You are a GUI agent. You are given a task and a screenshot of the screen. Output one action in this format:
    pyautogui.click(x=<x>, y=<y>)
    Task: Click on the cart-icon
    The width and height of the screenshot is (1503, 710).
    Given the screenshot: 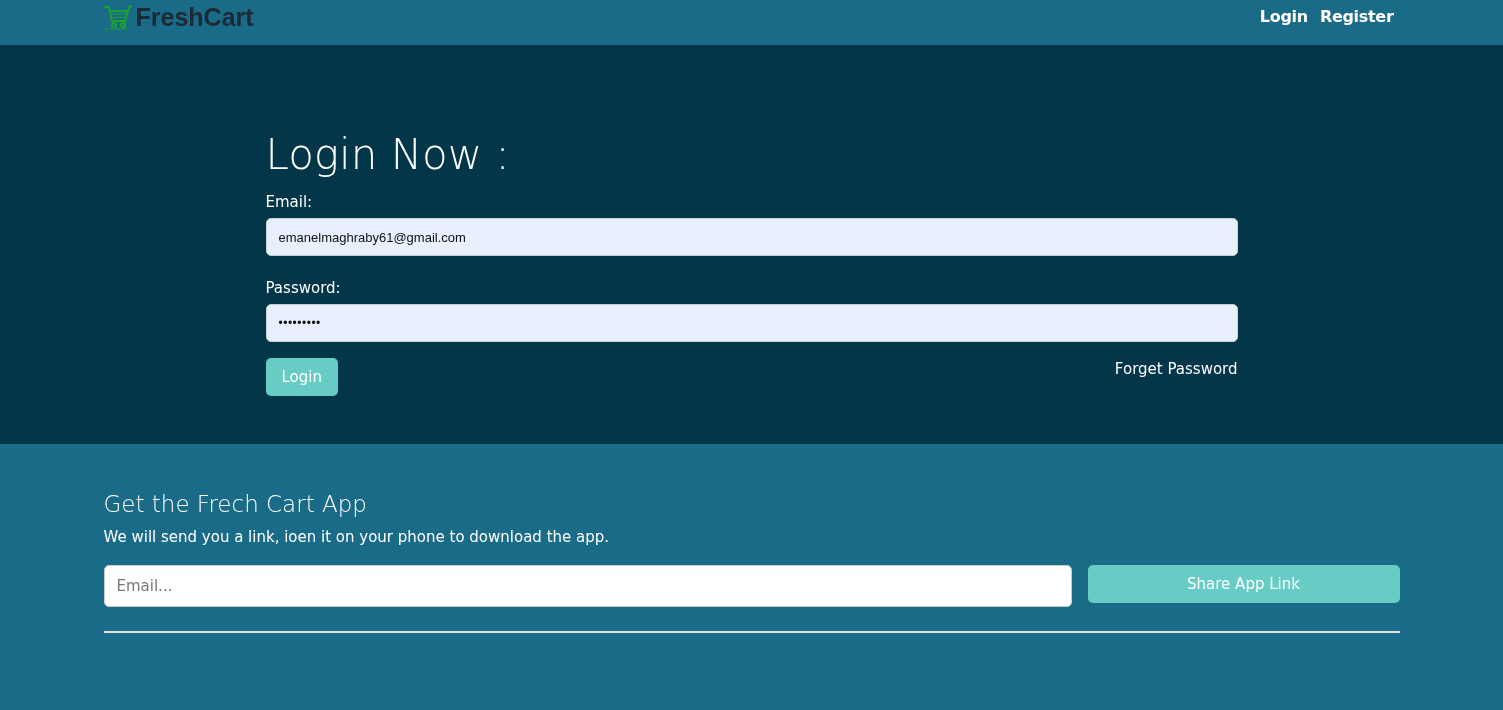 What is the action you would take?
    pyautogui.click(x=117, y=17)
    